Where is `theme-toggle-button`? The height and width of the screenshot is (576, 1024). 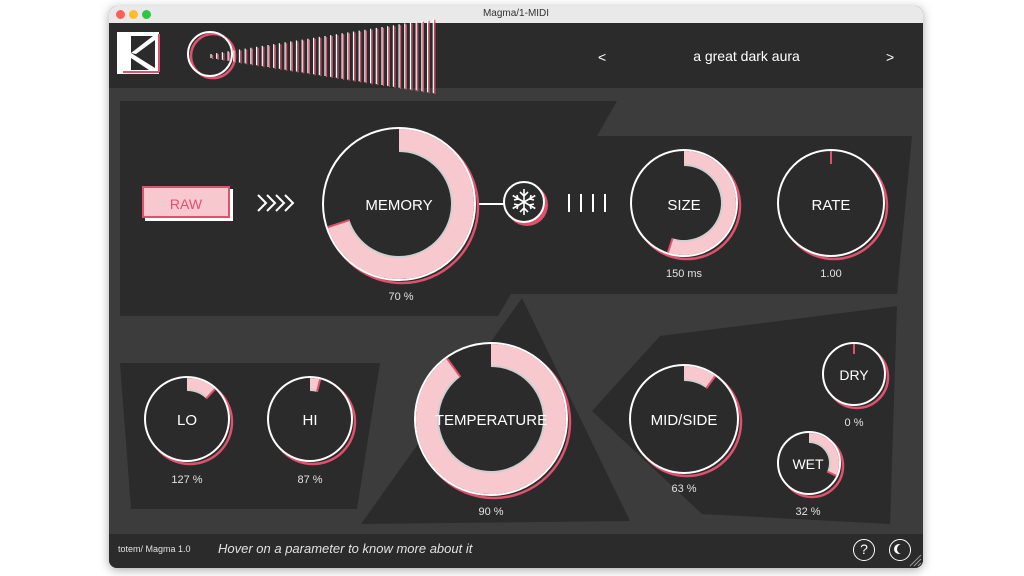 theme-toggle-button is located at coordinates (900, 550).